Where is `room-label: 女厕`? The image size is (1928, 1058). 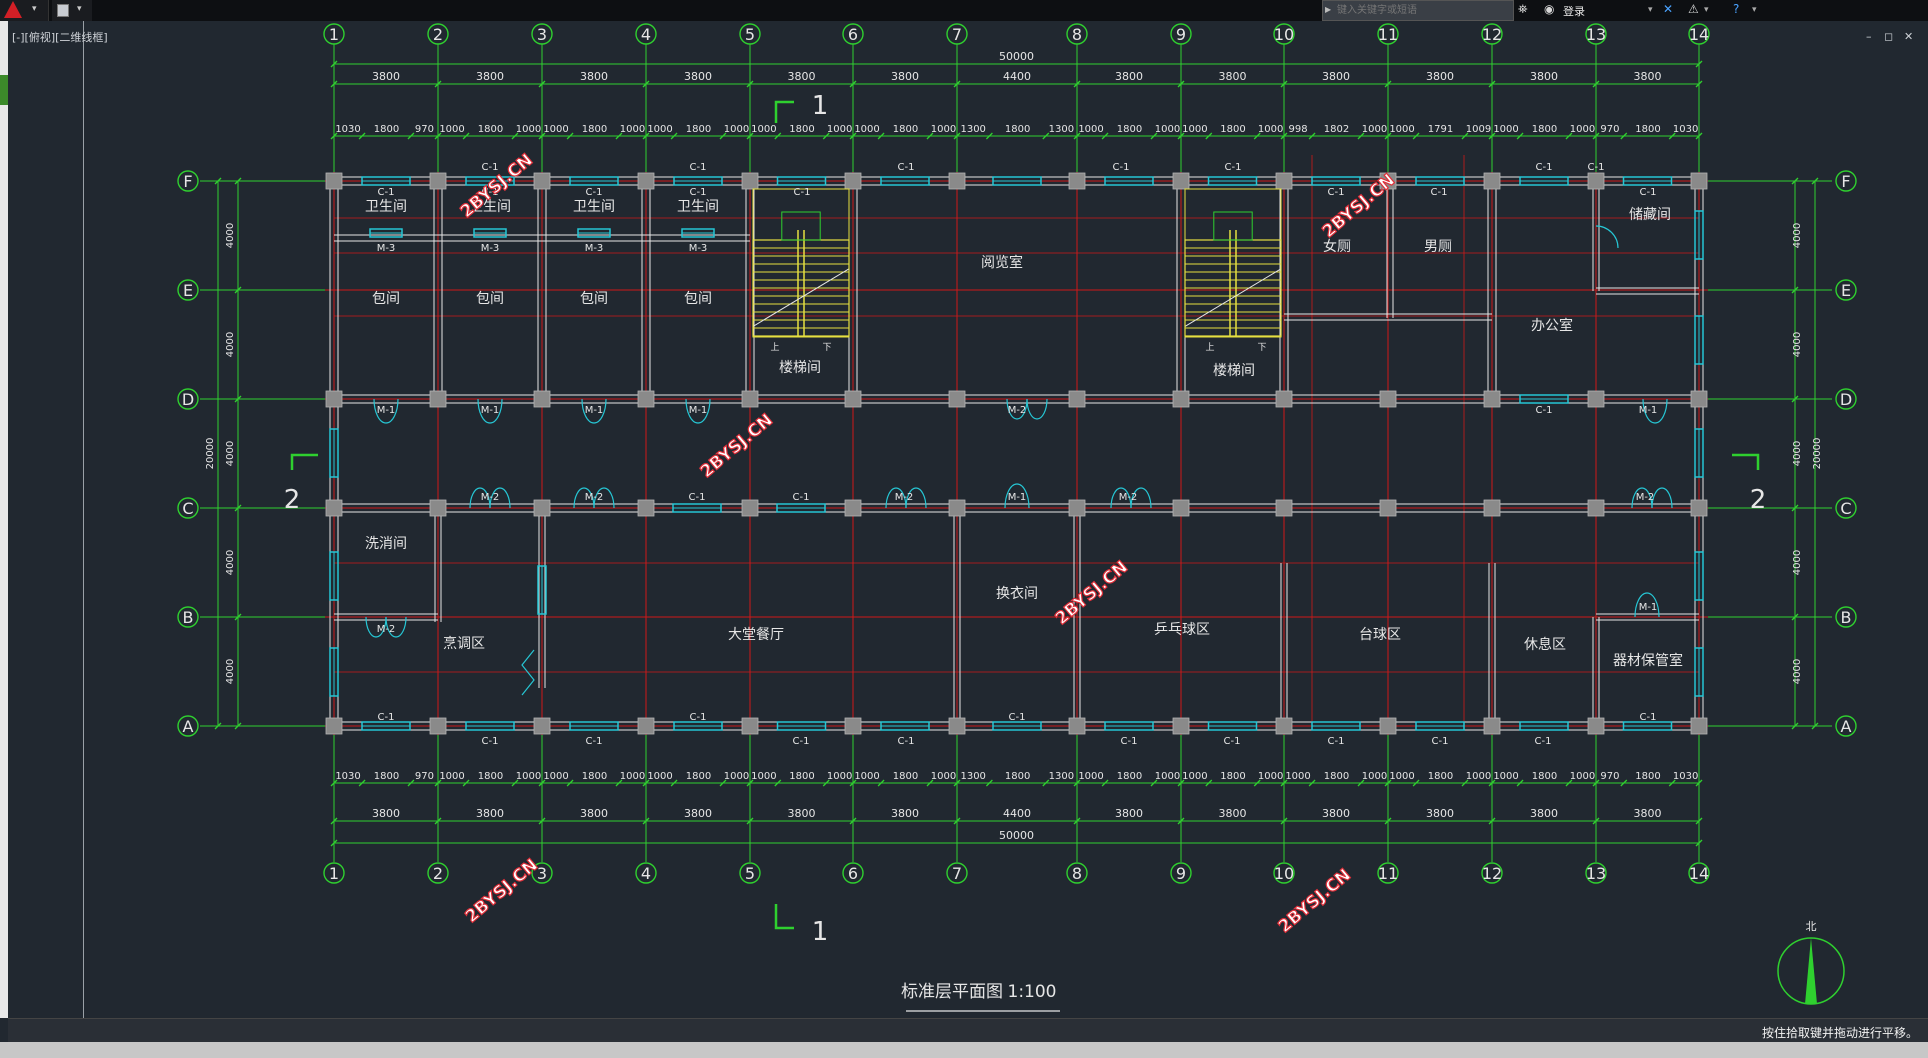 room-label: 女厕 is located at coordinates (1337, 246).